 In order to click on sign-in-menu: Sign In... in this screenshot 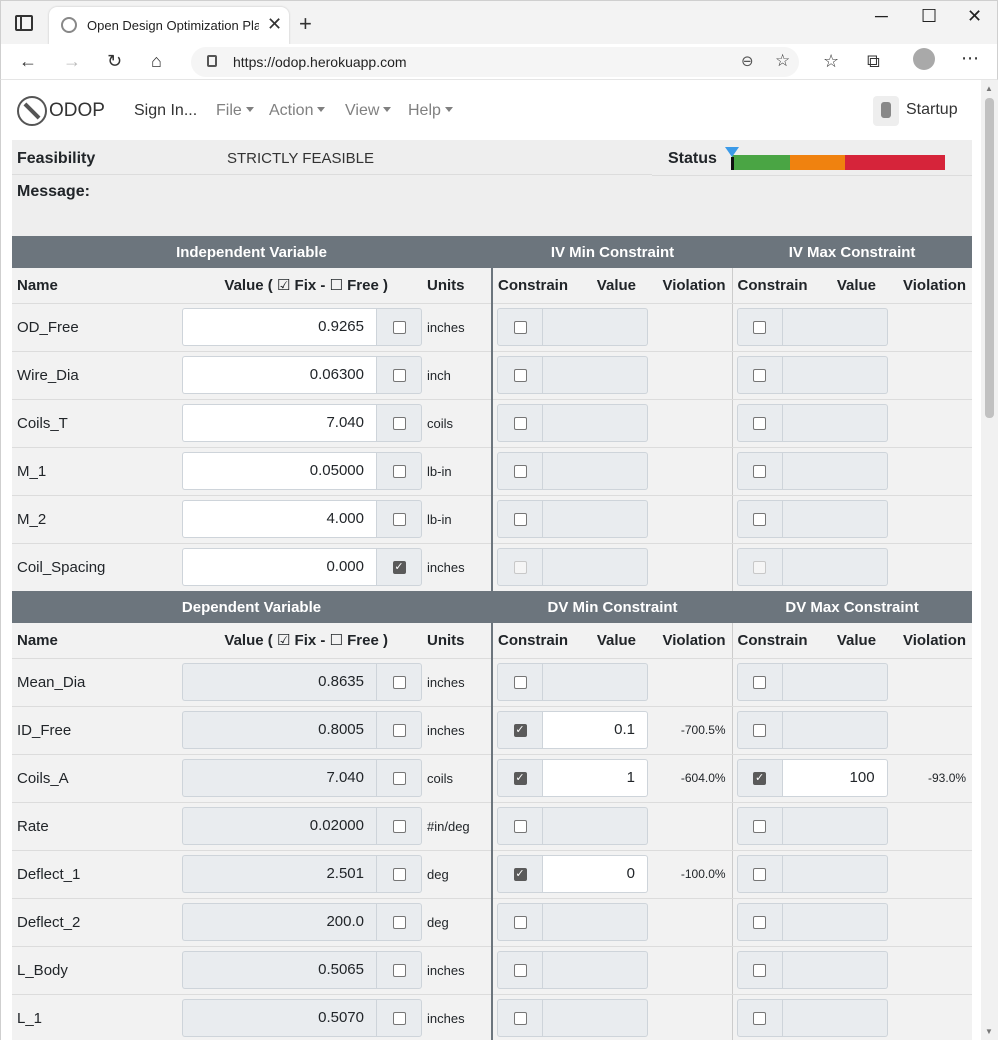, I will do `click(165, 111)`.